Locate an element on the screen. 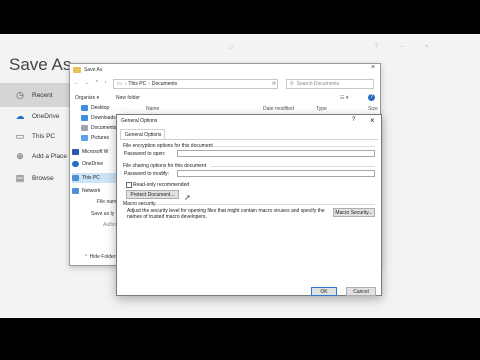 The height and width of the screenshot is (360, 480). document-icon is located at coordinates (84, 128).